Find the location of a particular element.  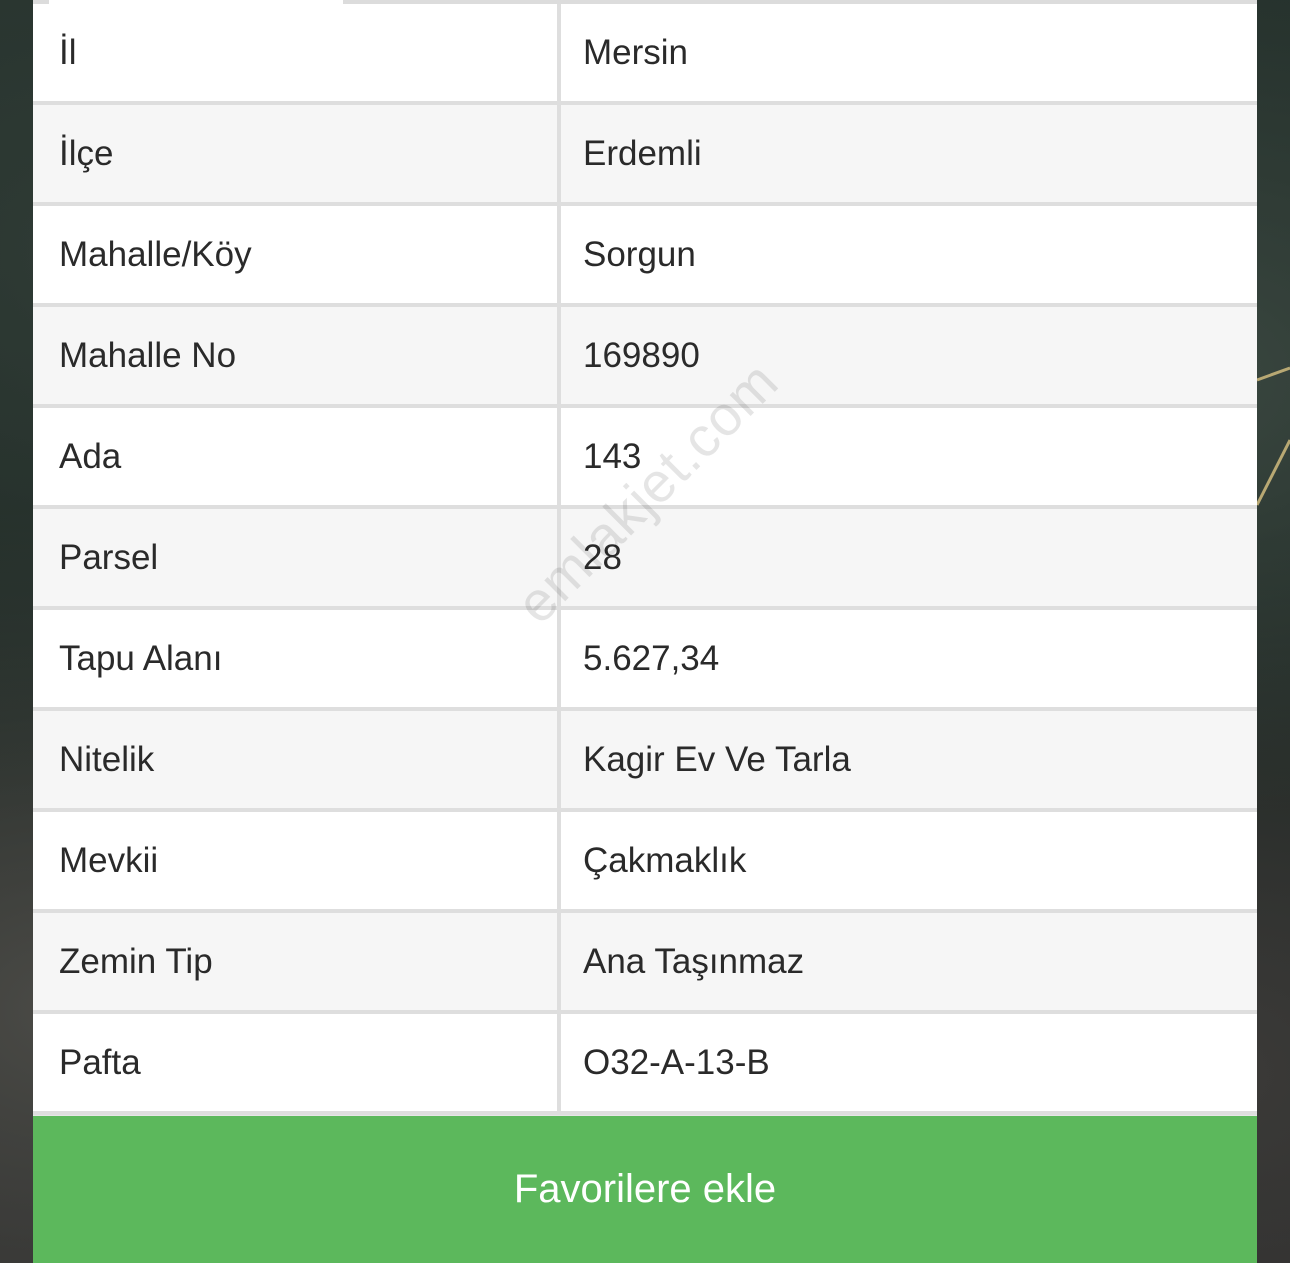

table-row: İl Mersin is located at coordinates (645, 54).